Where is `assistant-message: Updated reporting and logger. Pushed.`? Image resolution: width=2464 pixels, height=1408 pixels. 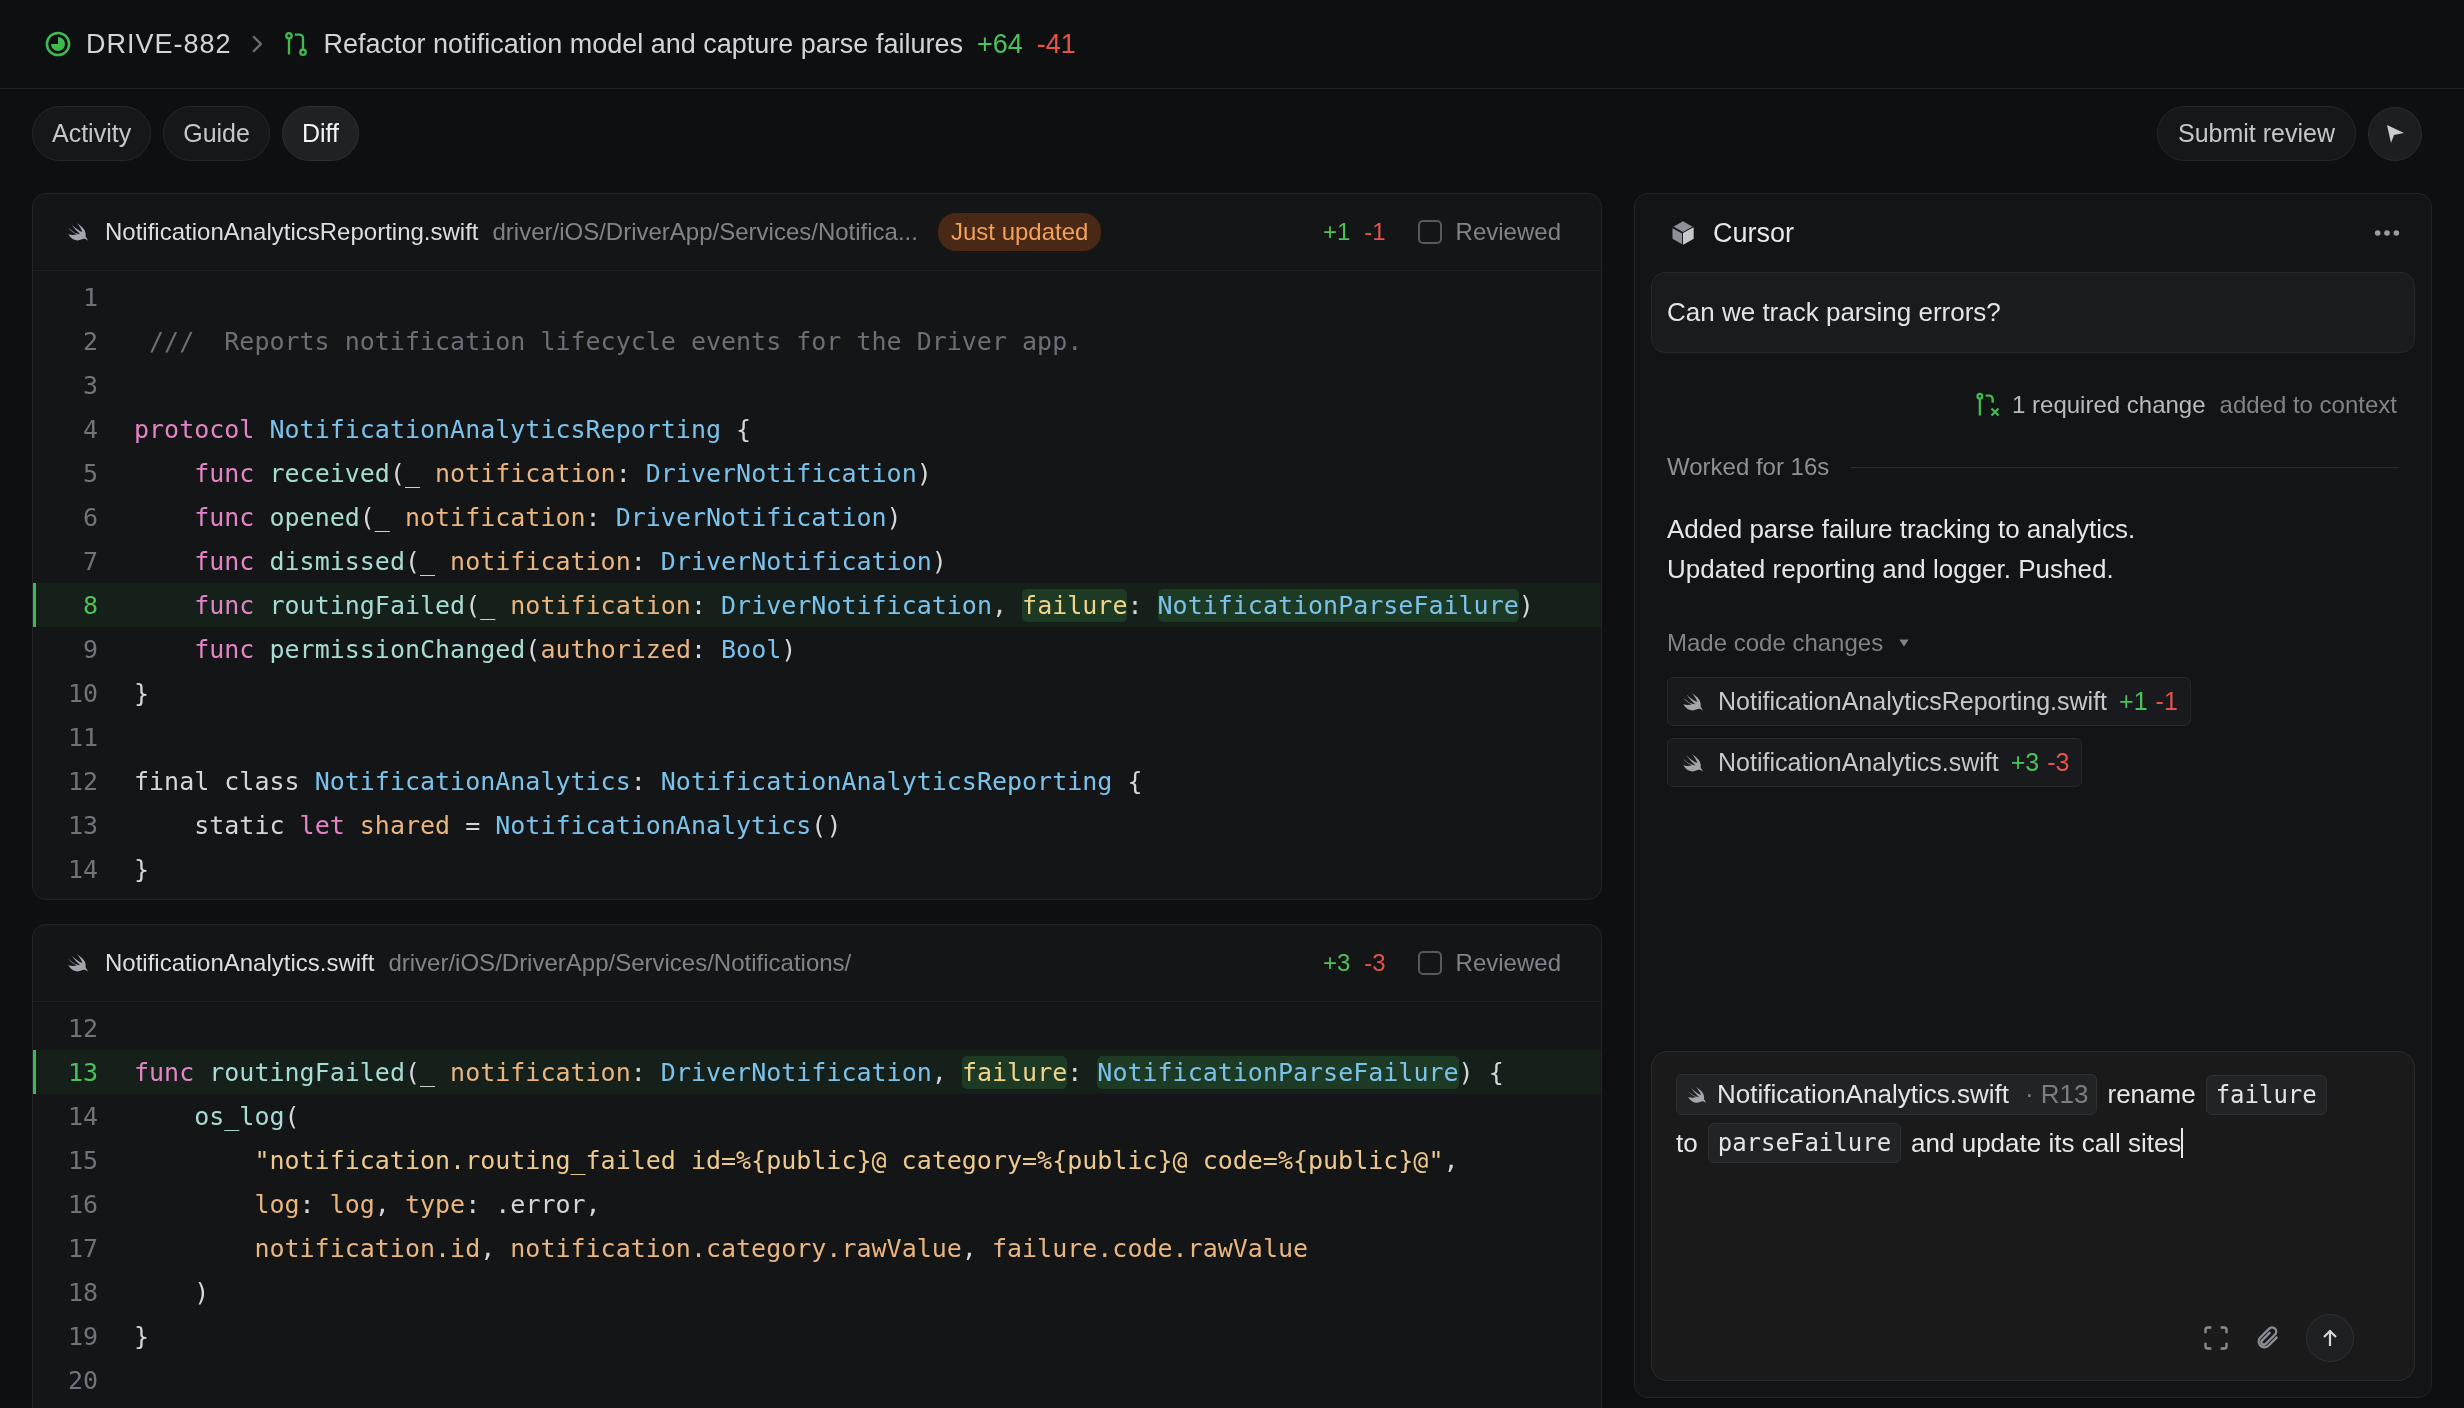
assistant-message: Updated reporting and logger. Pushed. is located at coordinates (1891, 569).